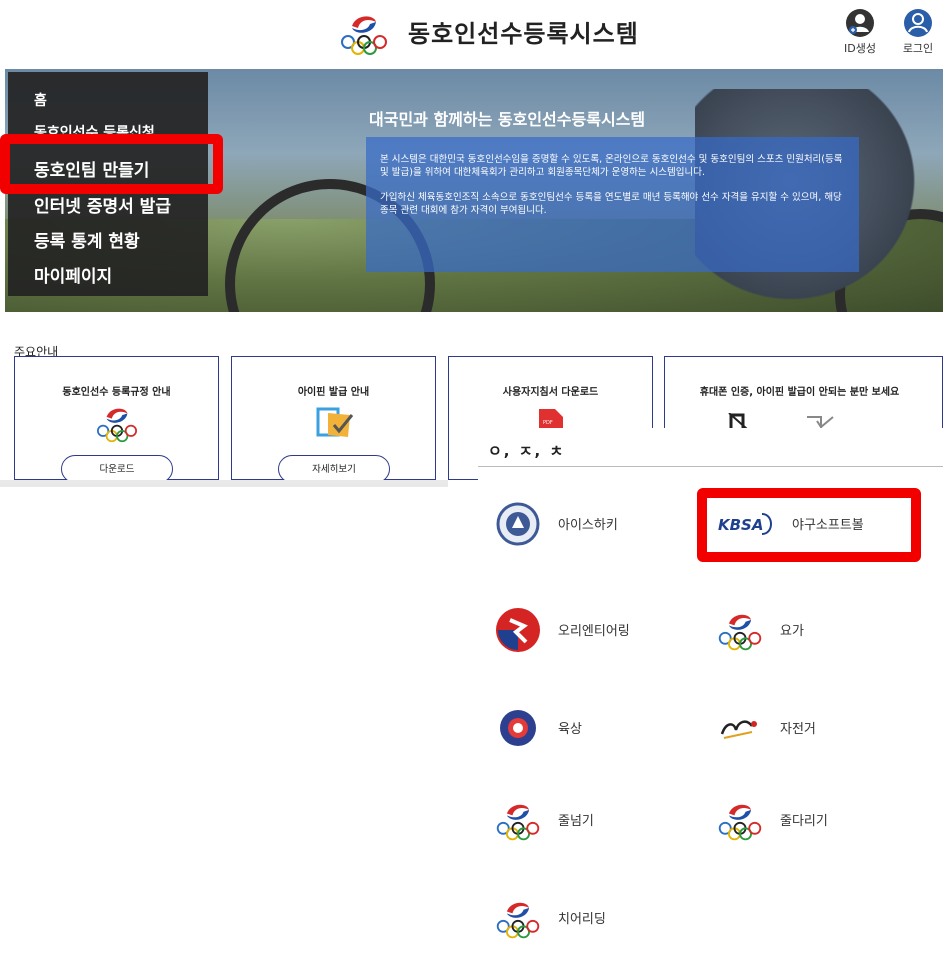 This screenshot has height=959, width=943. I want to click on sport-item-yoga: 요가, so click(826, 630).